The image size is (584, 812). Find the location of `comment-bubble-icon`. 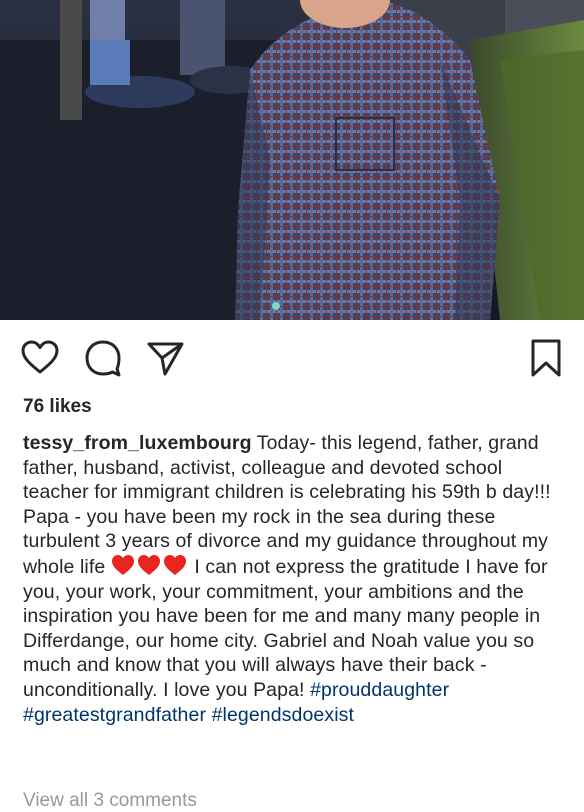

comment-bubble-icon is located at coordinates (103, 358).